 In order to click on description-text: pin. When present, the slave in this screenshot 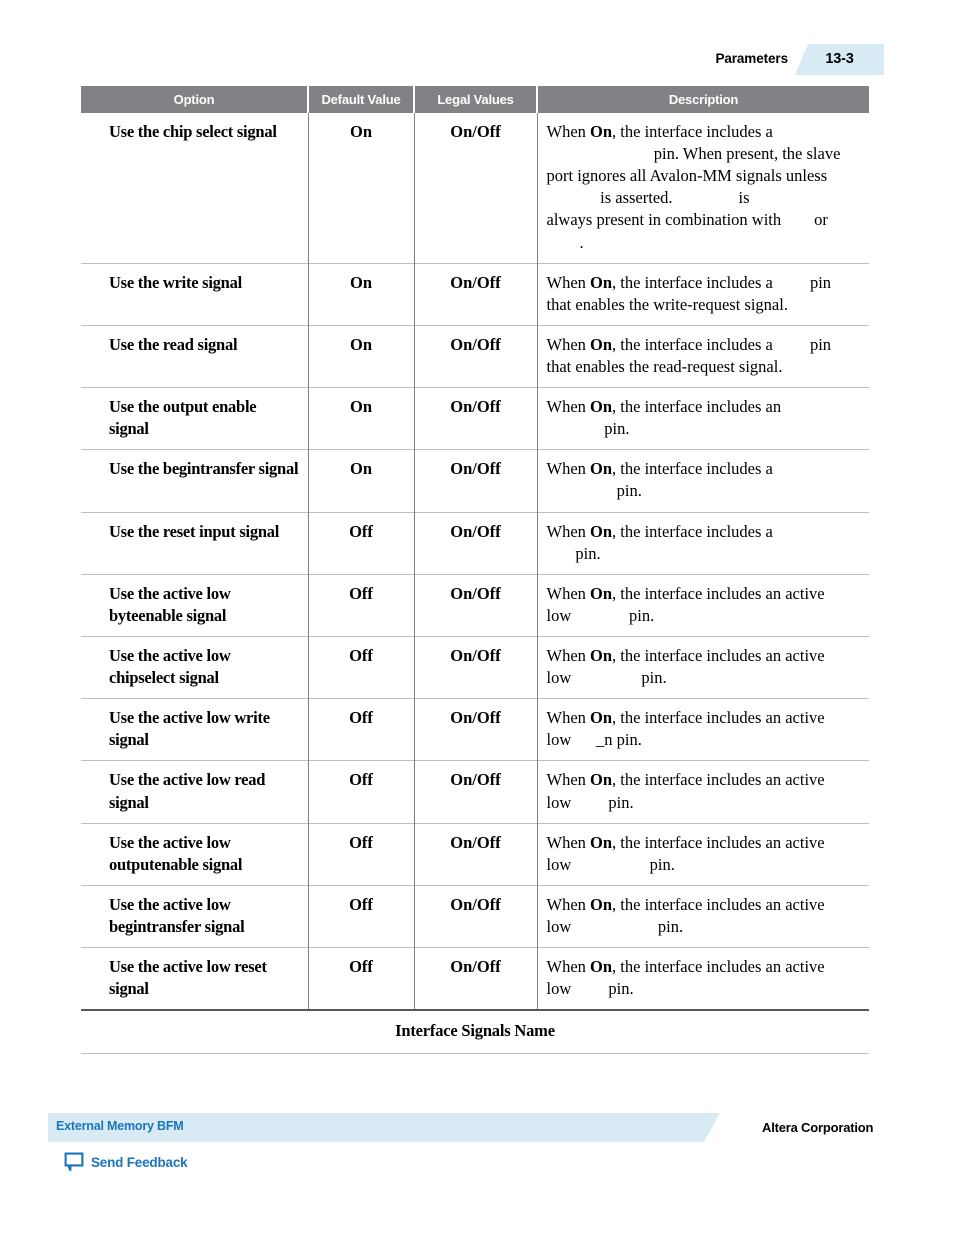, I will do `click(745, 154)`.